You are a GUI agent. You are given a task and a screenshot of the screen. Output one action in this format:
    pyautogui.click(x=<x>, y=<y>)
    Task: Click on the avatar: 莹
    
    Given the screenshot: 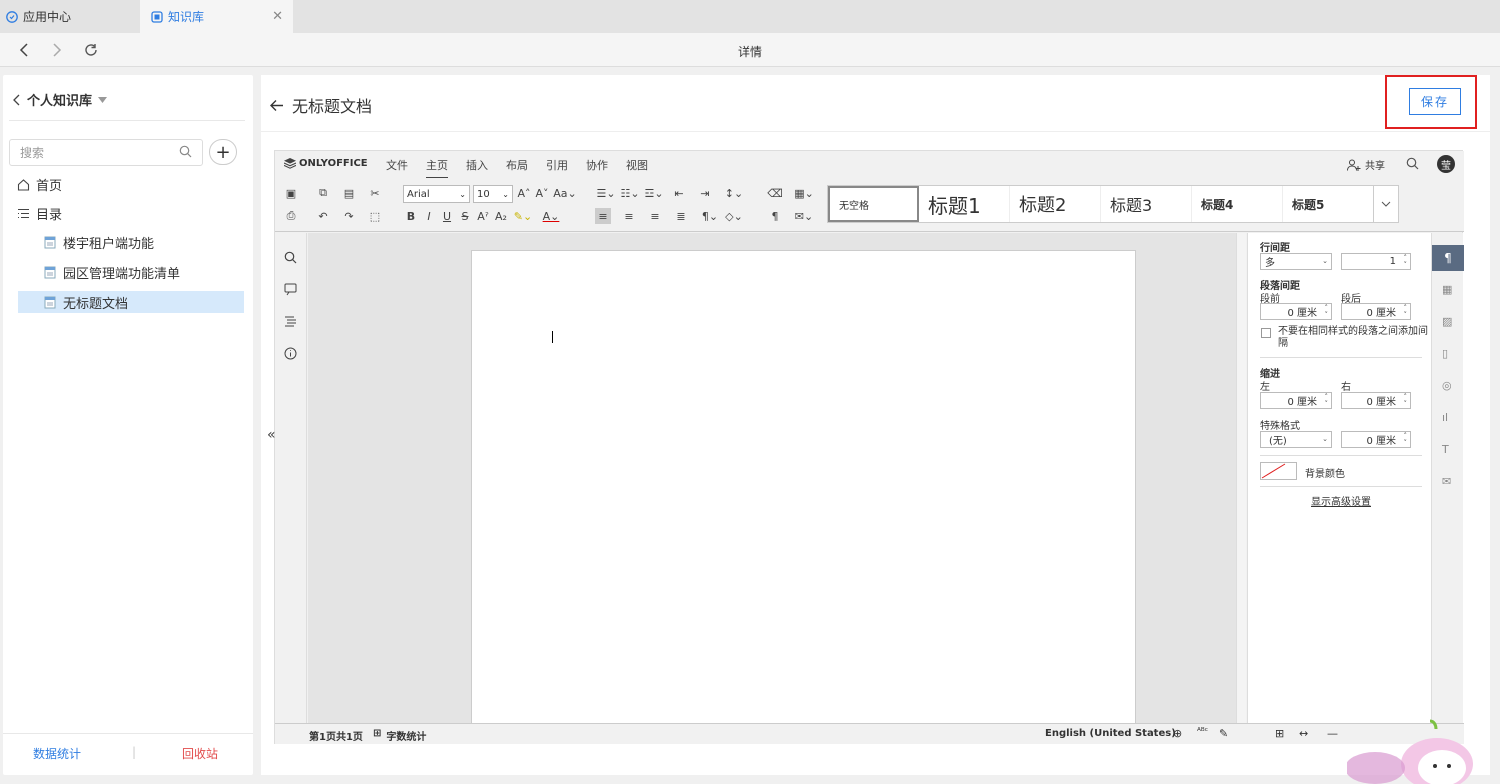 What is the action you would take?
    pyautogui.click(x=1446, y=164)
    